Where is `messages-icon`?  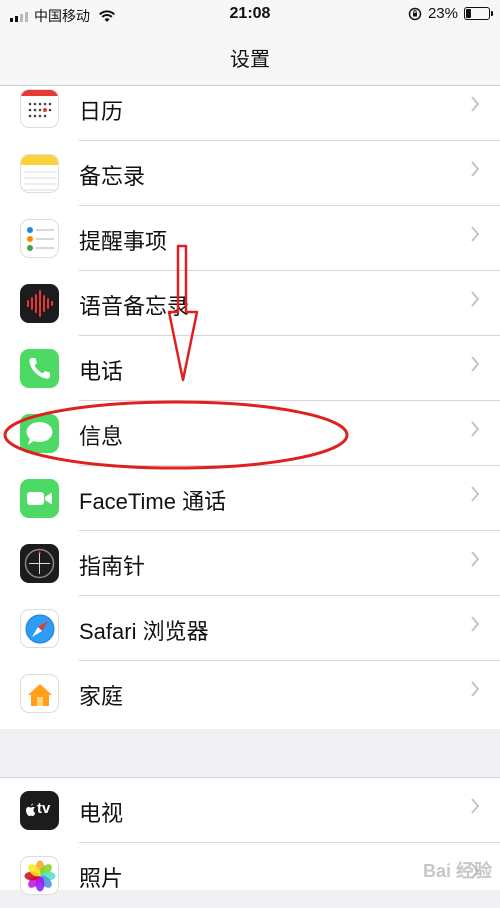 messages-icon is located at coordinates (39, 433).